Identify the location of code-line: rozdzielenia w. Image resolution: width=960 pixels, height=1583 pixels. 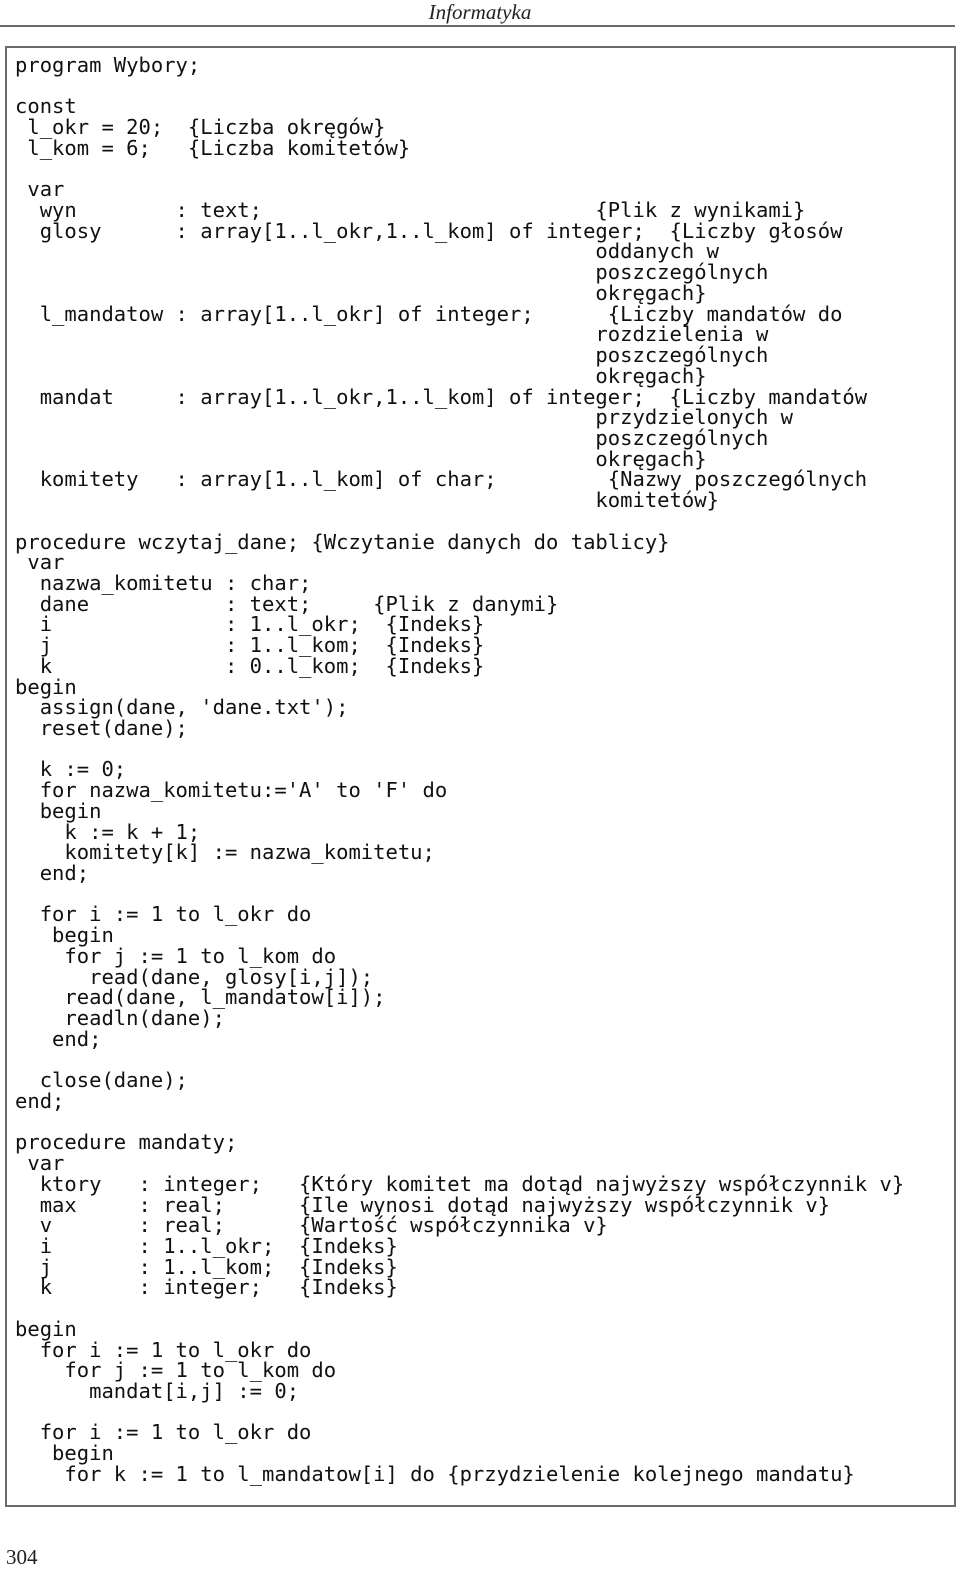
(392, 334).